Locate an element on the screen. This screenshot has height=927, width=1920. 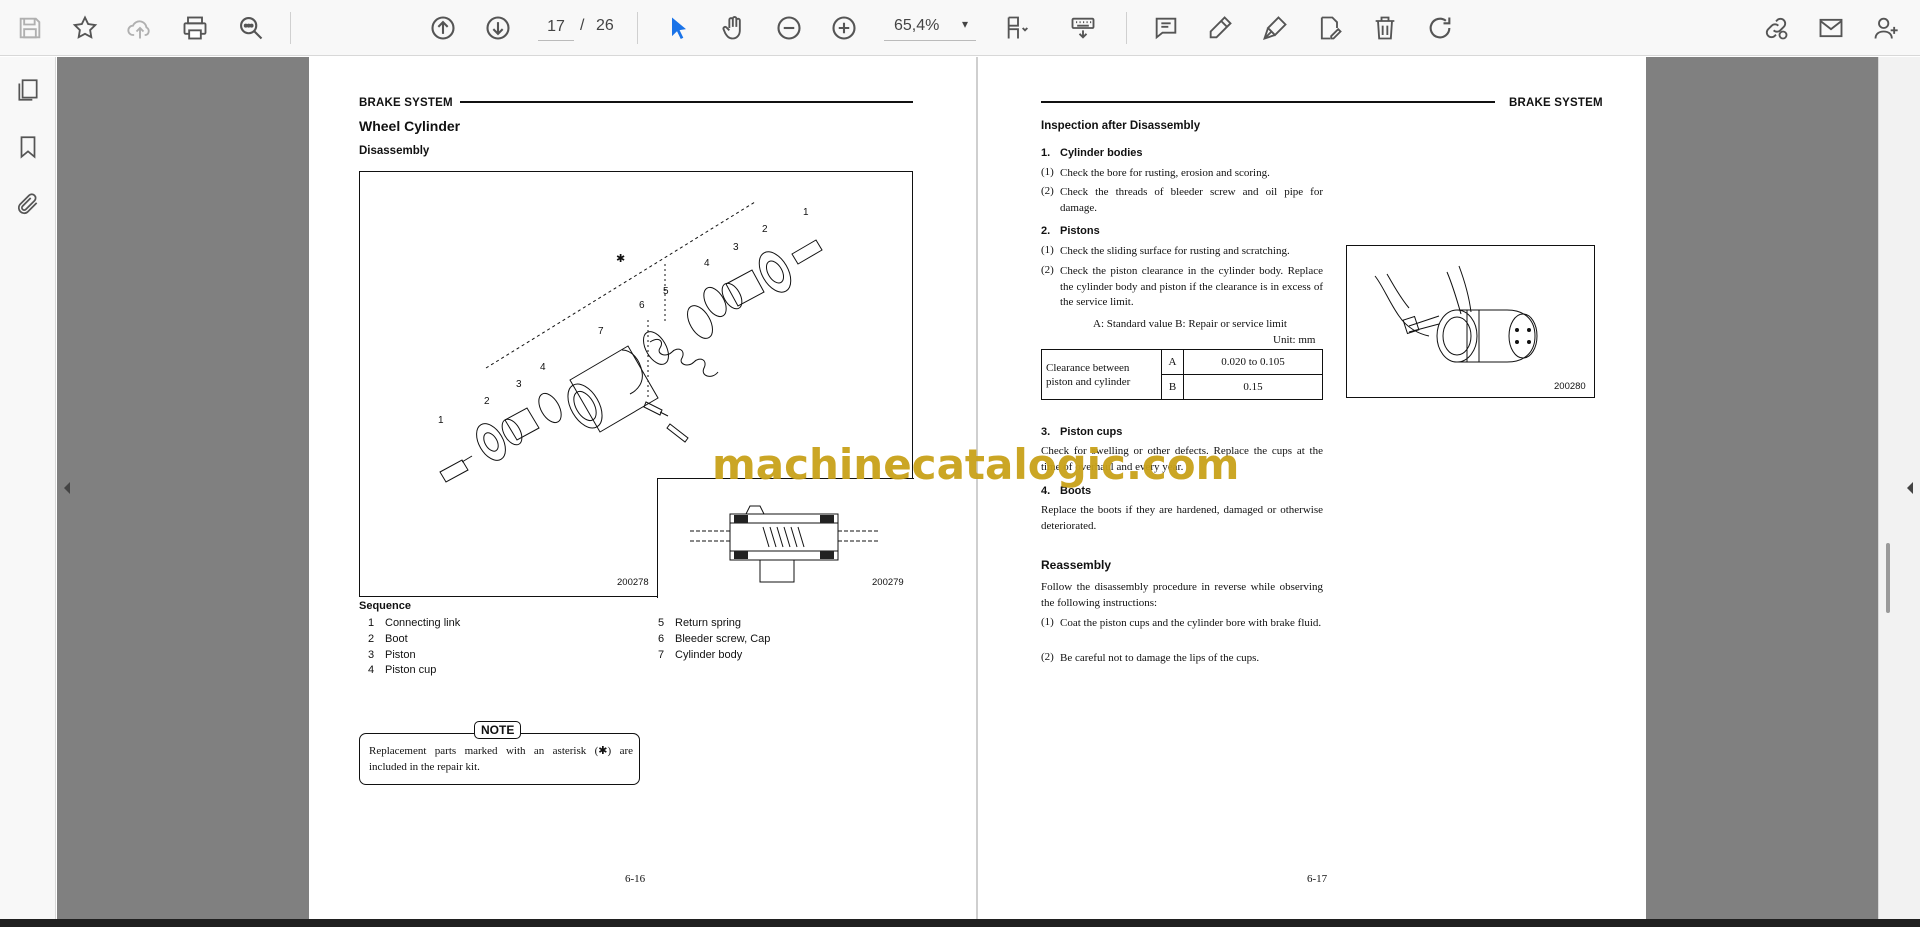
figure-number-200279: 200279 is located at coordinates (888, 582).